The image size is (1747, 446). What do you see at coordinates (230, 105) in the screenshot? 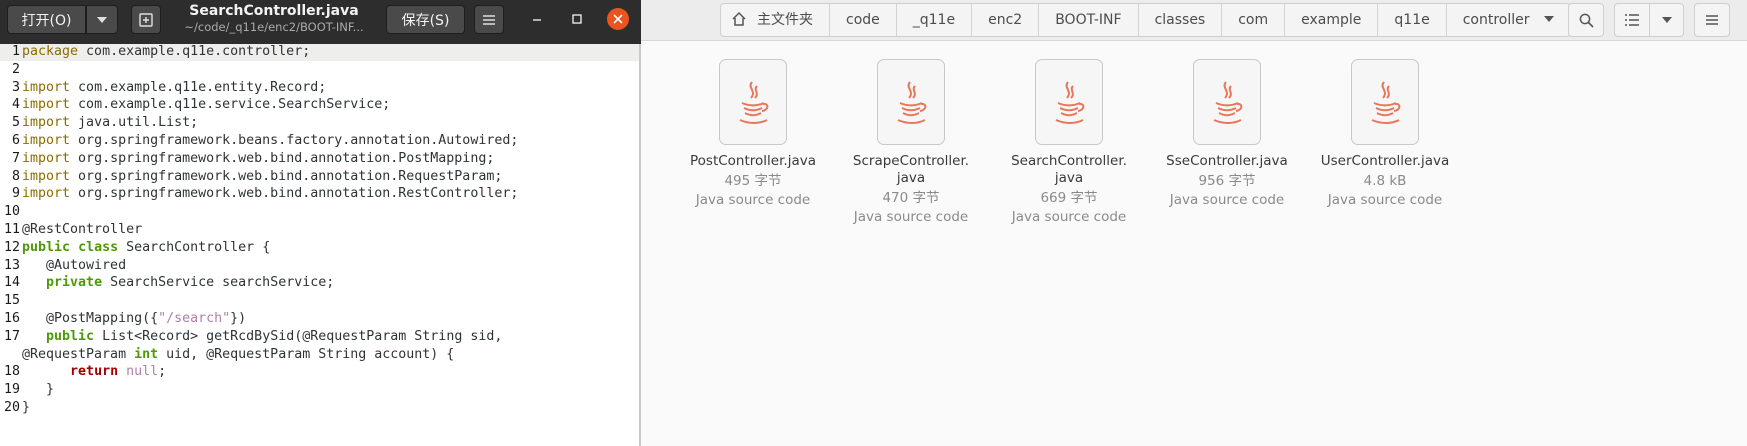
I see `code-token: com.example.q11e.service.SearchService;` at bounding box center [230, 105].